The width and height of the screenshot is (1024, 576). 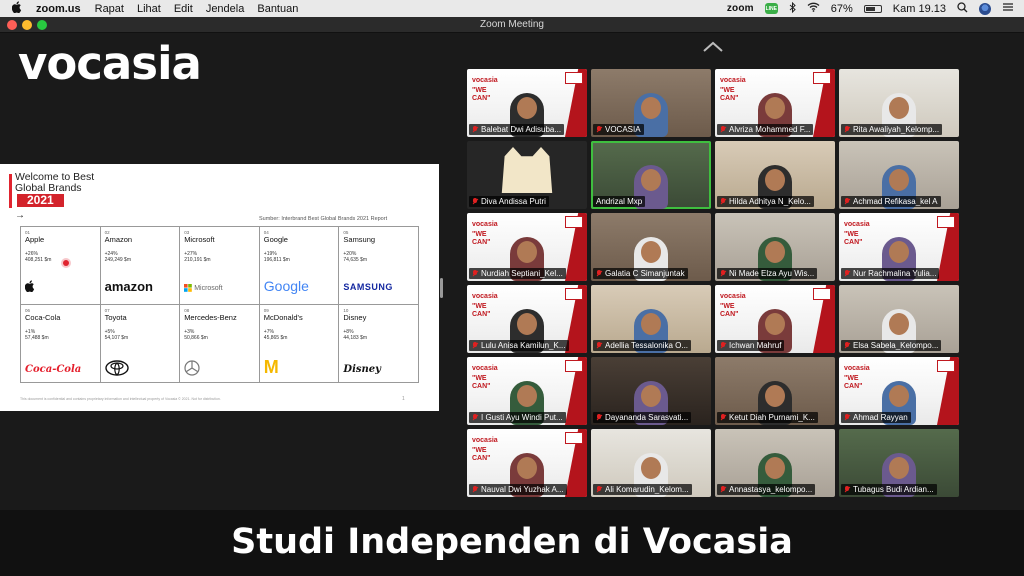 I want to click on participant-name: Ahmad Rayyan, so click(x=880, y=417).